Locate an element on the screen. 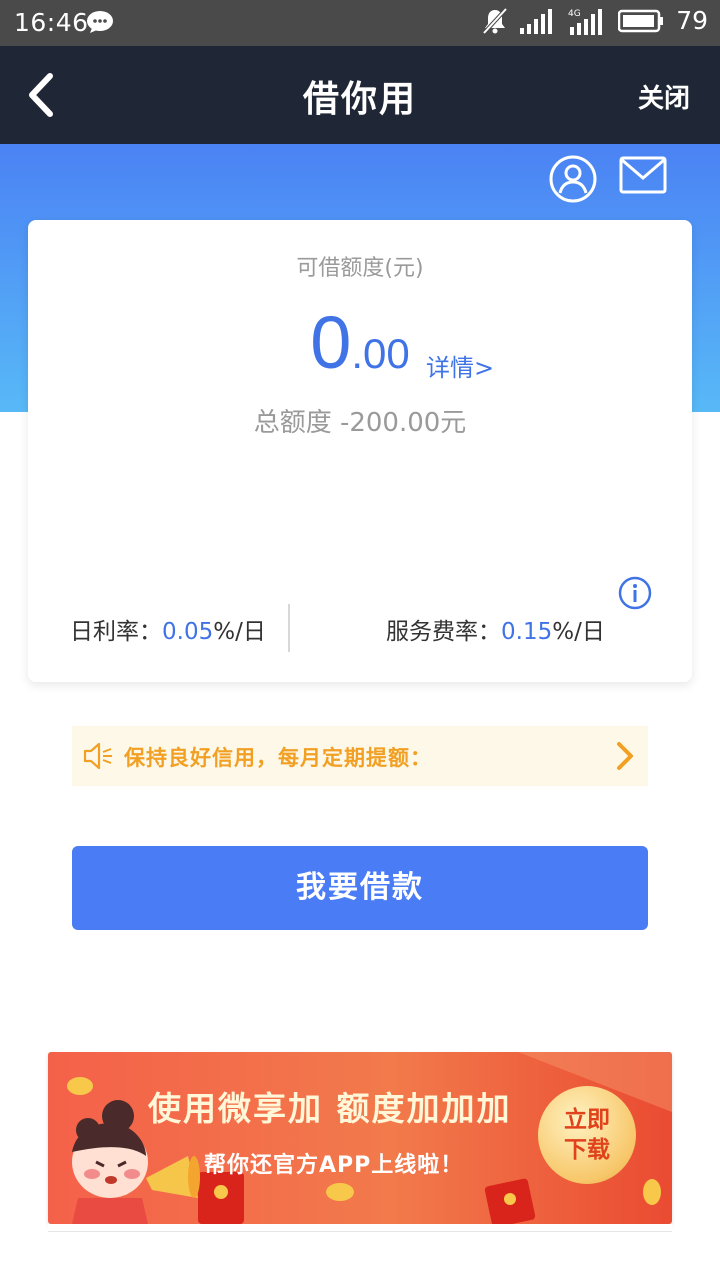  battery-icon is located at coordinates (641, 20).